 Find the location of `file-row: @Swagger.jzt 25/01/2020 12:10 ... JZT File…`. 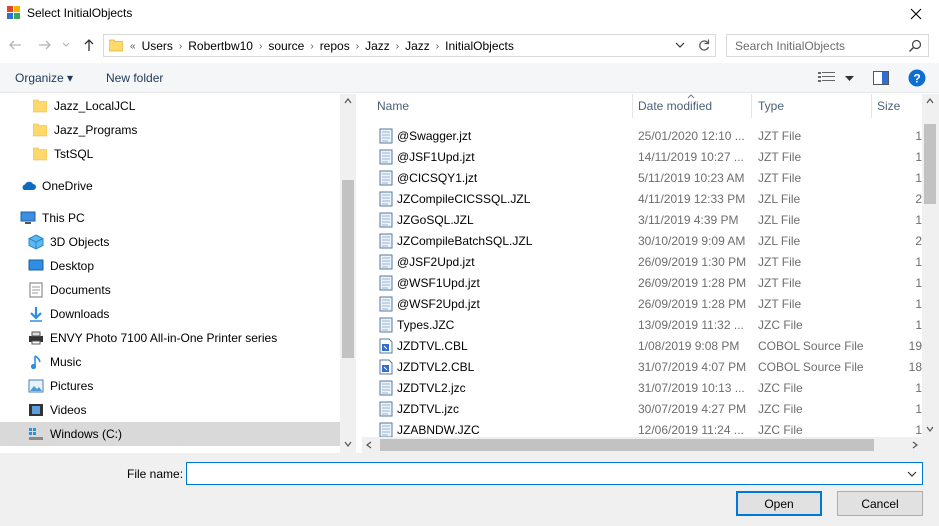

file-row: @Swagger.jzt 25/01/2020 12:10 ... JZT File… is located at coordinates (642, 135).